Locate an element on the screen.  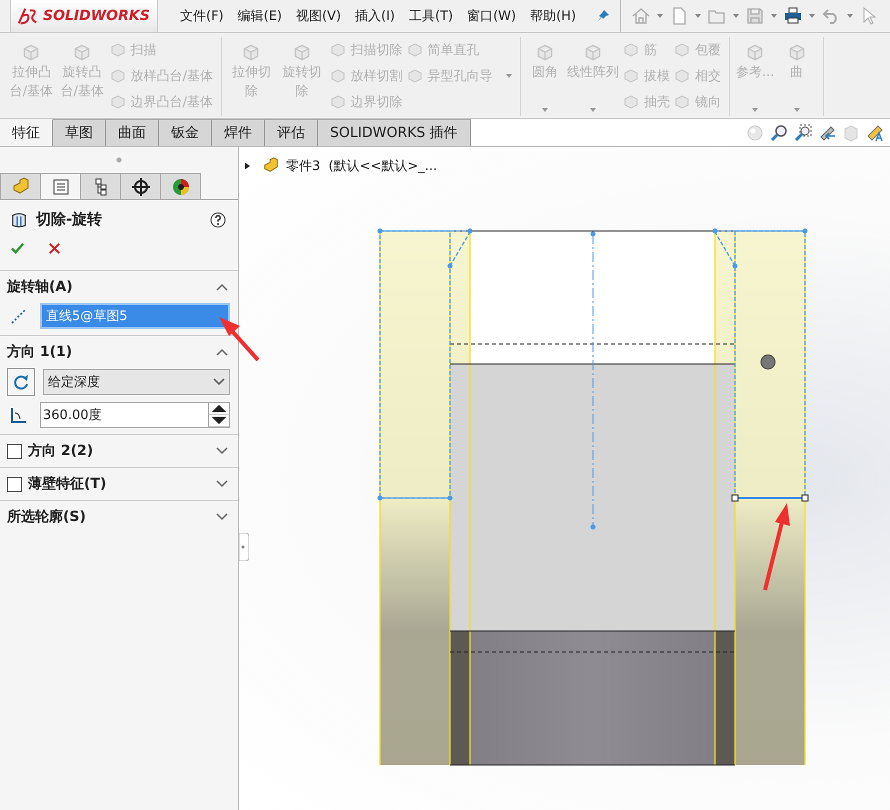
tab: 钣金 is located at coordinates (185, 132).